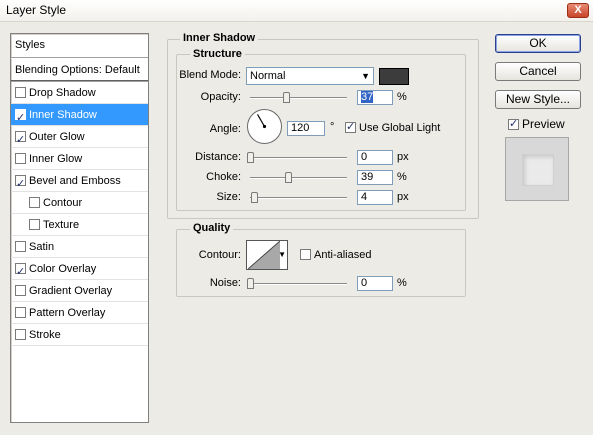 Image resolution: width=593 pixels, height=435 pixels. I want to click on style-item-inner-shadow: Inner Shadow, so click(79, 116).